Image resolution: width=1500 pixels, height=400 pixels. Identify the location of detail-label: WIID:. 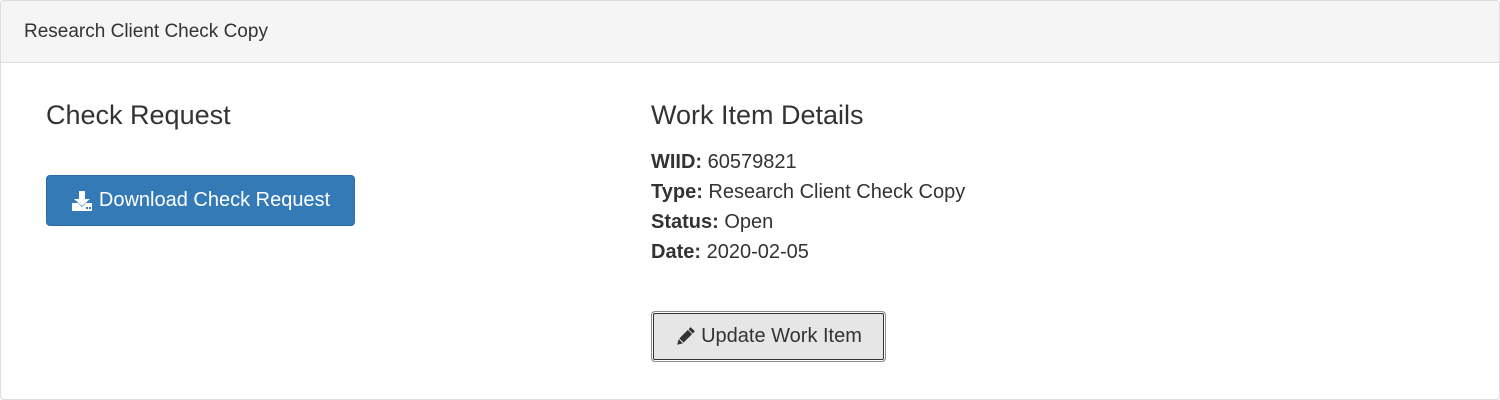
(677, 162).